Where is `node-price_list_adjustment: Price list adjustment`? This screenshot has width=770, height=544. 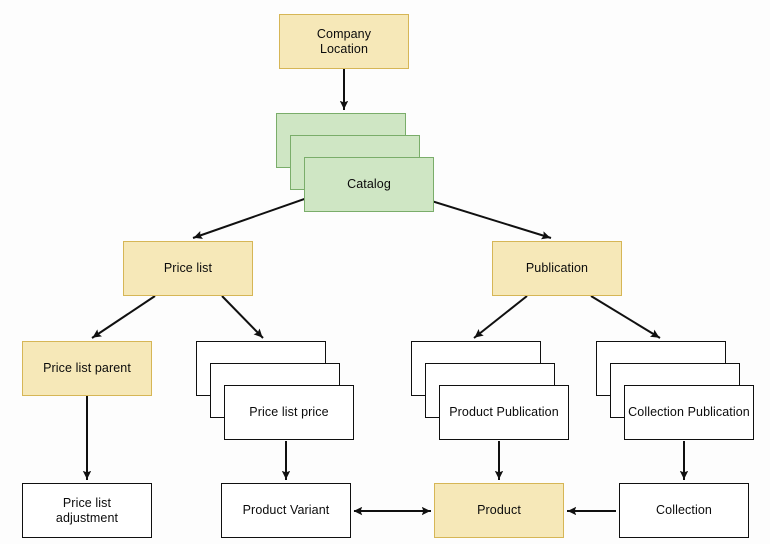 node-price_list_adjustment: Price list adjustment is located at coordinates (87, 510).